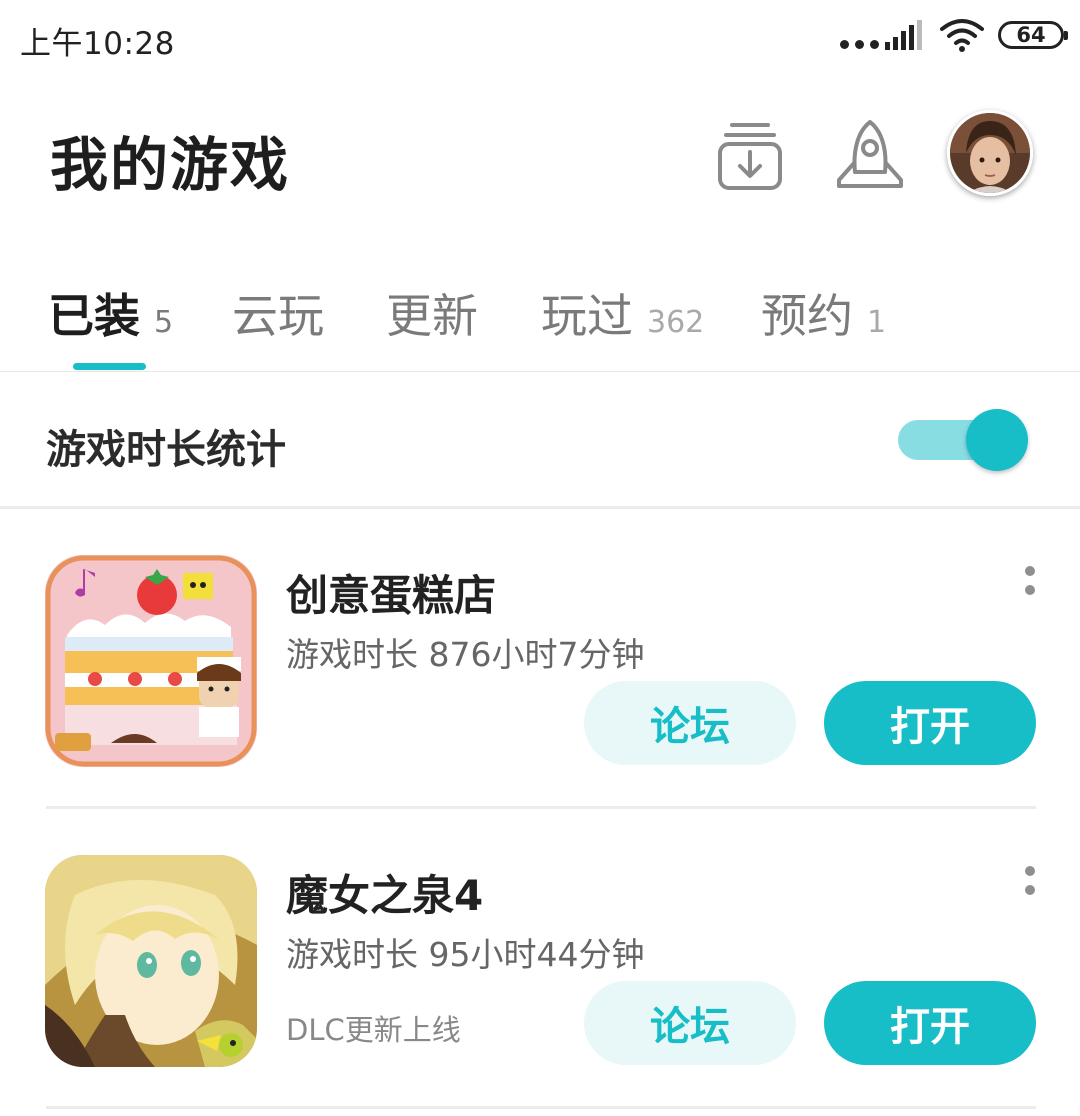 The height and width of the screenshot is (1116, 1080). What do you see at coordinates (997, 440) in the screenshot?
I see `toggle-knob` at bounding box center [997, 440].